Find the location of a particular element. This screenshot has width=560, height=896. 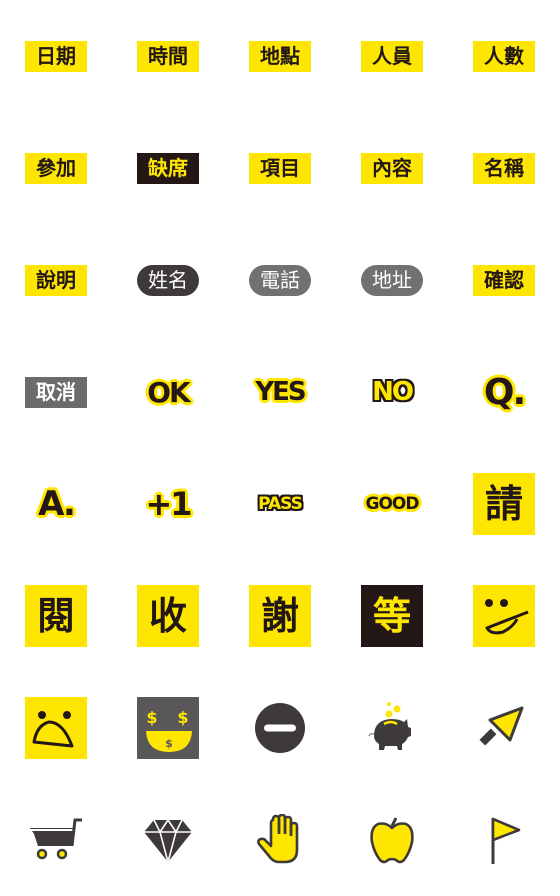

sticker-flag is located at coordinates (504, 840).